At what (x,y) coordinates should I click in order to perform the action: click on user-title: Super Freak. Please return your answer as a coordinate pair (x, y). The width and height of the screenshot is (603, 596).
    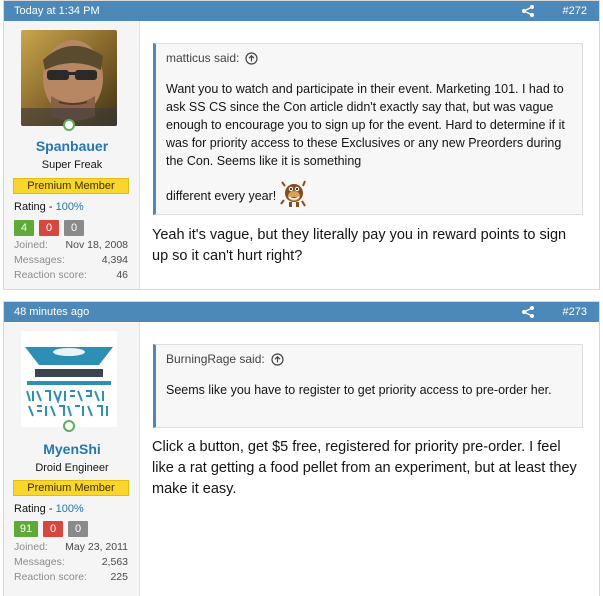
    Looking at the image, I should click on (72, 165).